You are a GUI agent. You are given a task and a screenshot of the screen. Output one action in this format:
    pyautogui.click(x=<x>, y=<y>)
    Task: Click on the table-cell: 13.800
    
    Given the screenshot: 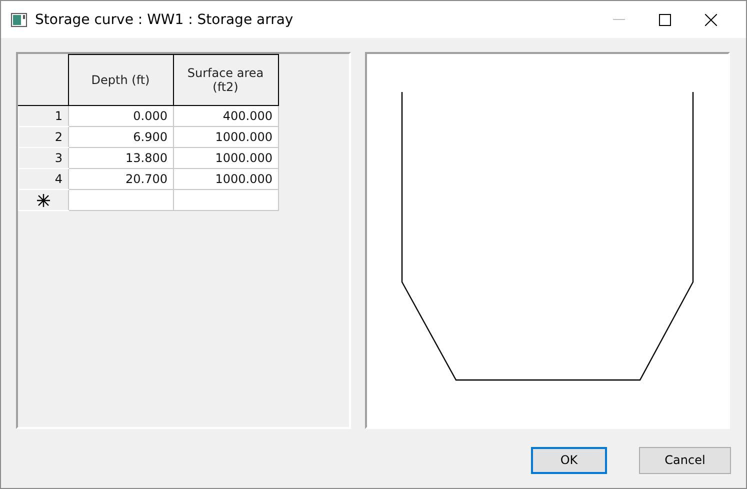 What is the action you would take?
    pyautogui.click(x=120, y=158)
    